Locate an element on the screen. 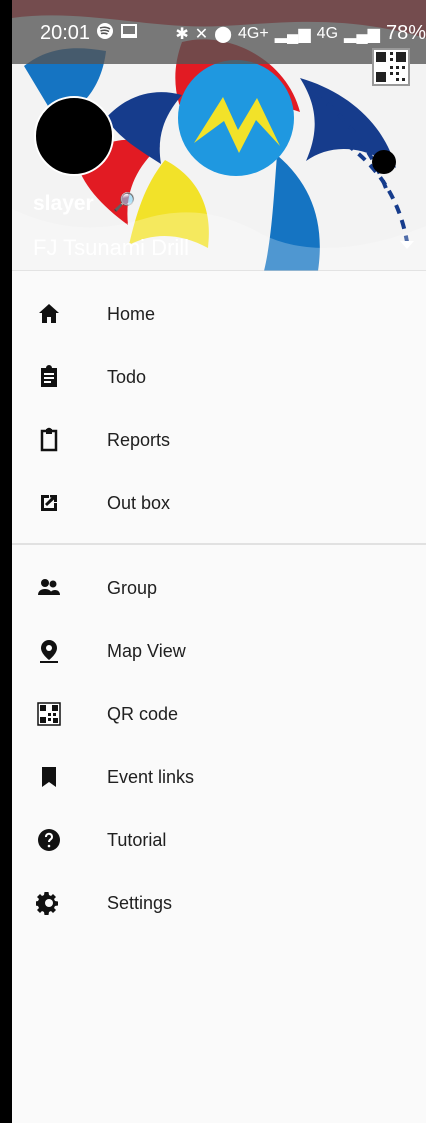  menu-item-map-view: Map View is located at coordinates (219, 651).